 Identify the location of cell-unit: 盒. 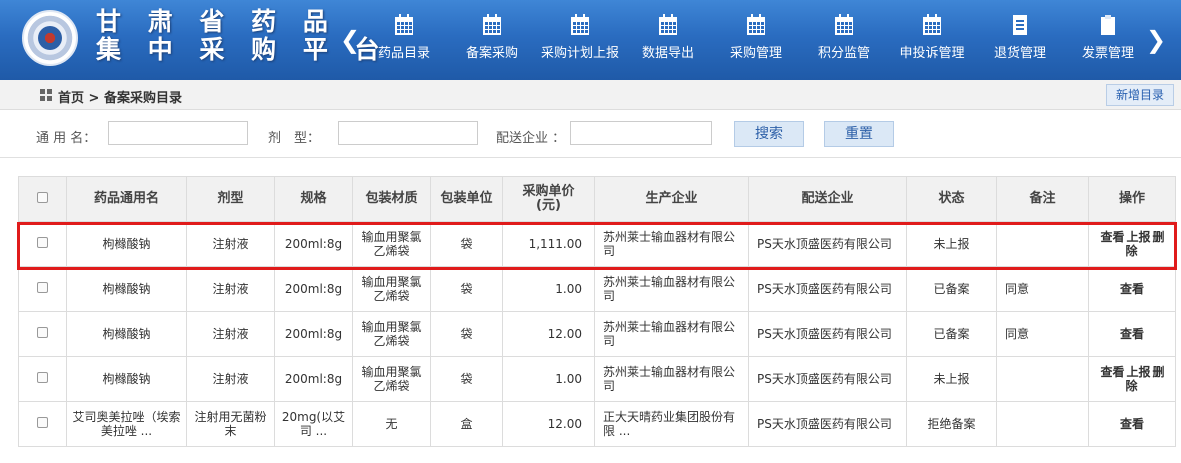
(466, 424).